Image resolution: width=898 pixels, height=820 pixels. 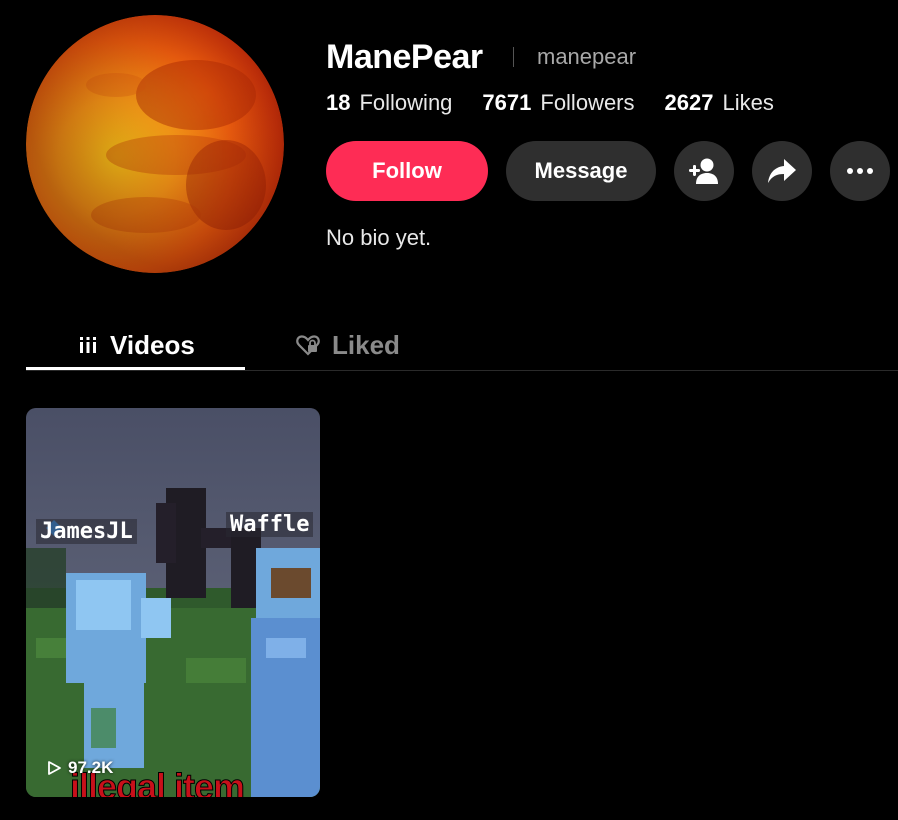 I want to click on following-stat: 18 Following, so click(x=389, y=103).